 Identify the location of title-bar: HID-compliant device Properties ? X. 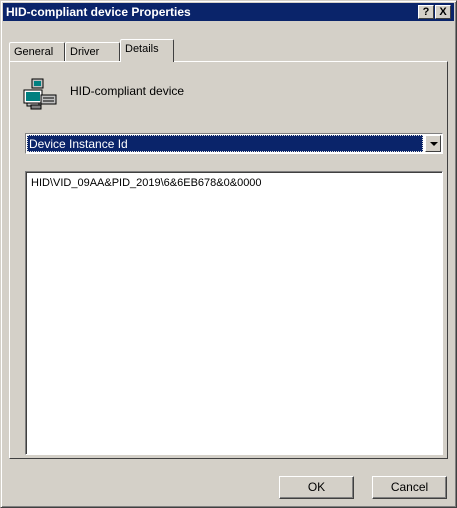
(228, 12).